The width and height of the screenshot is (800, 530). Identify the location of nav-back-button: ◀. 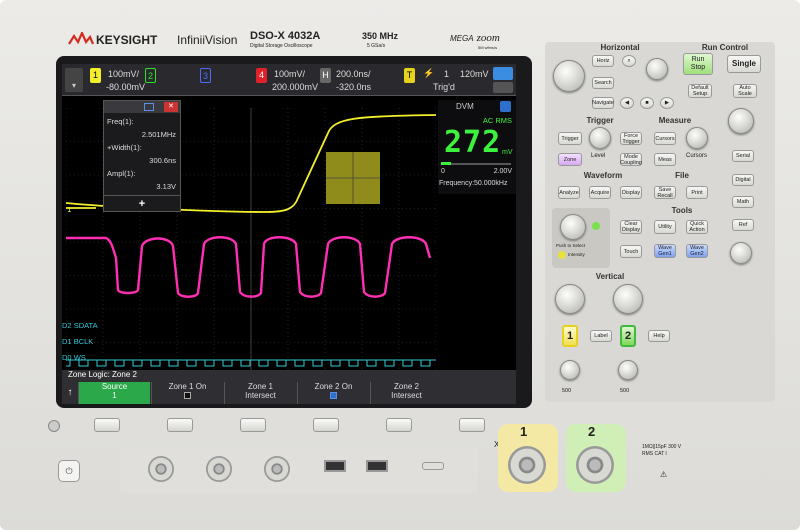
(627, 103).